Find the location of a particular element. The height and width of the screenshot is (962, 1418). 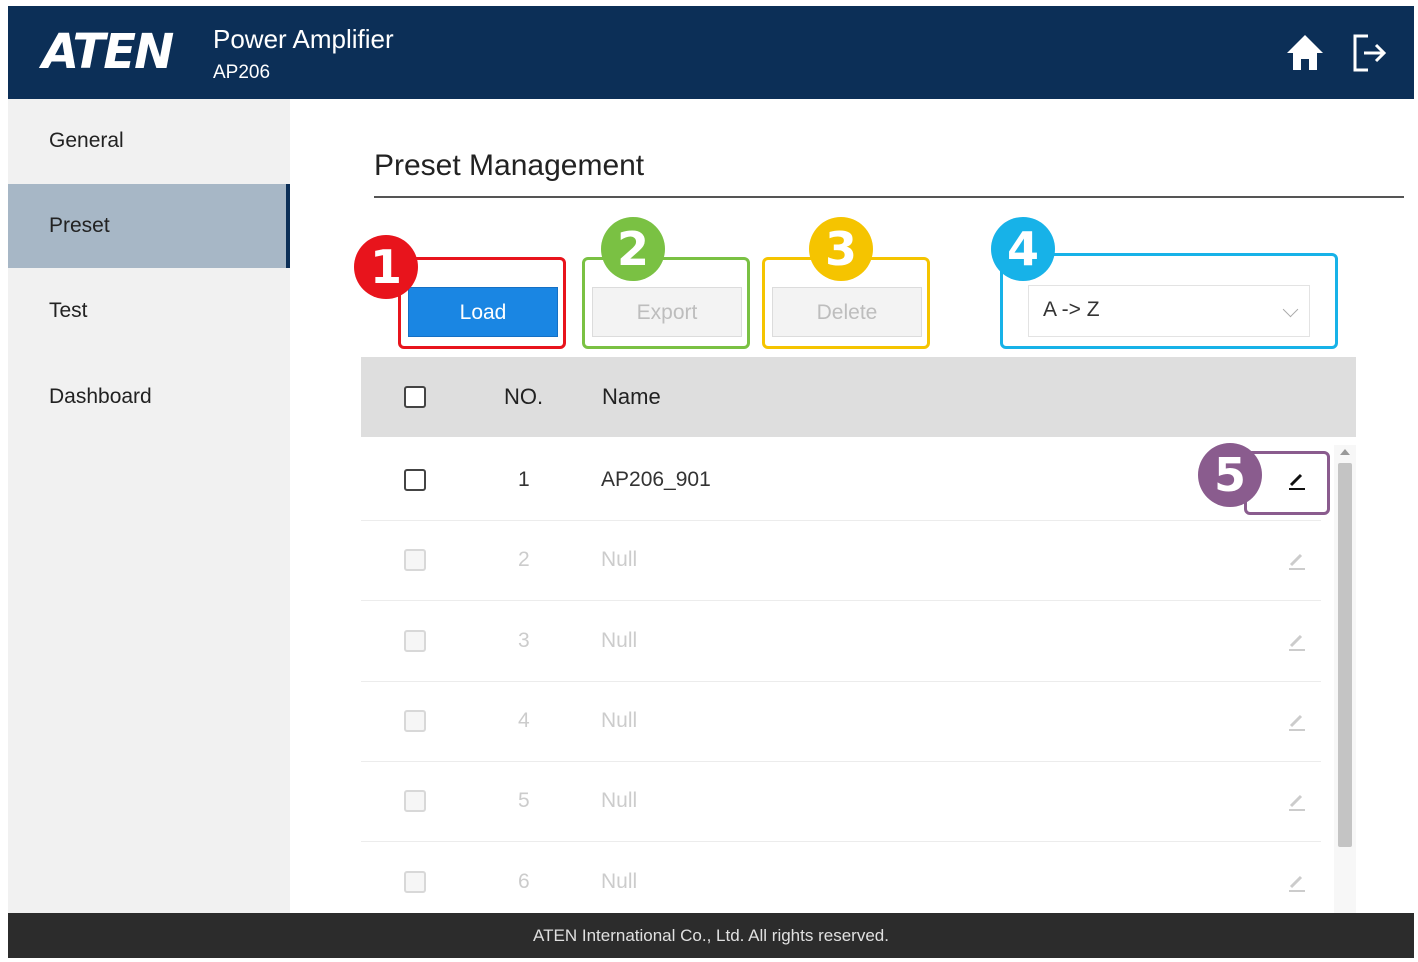

table-row: 2 Null is located at coordinates (841, 560).